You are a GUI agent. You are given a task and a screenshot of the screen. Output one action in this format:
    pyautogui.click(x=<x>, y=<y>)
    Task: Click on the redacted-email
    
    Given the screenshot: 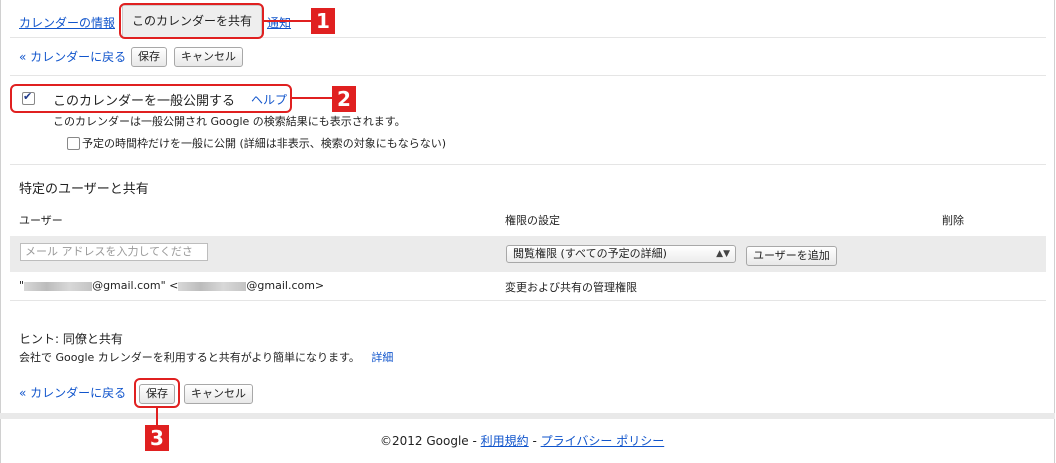 What is the action you would take?
    pyautogui.click(x=212, y=286)
    